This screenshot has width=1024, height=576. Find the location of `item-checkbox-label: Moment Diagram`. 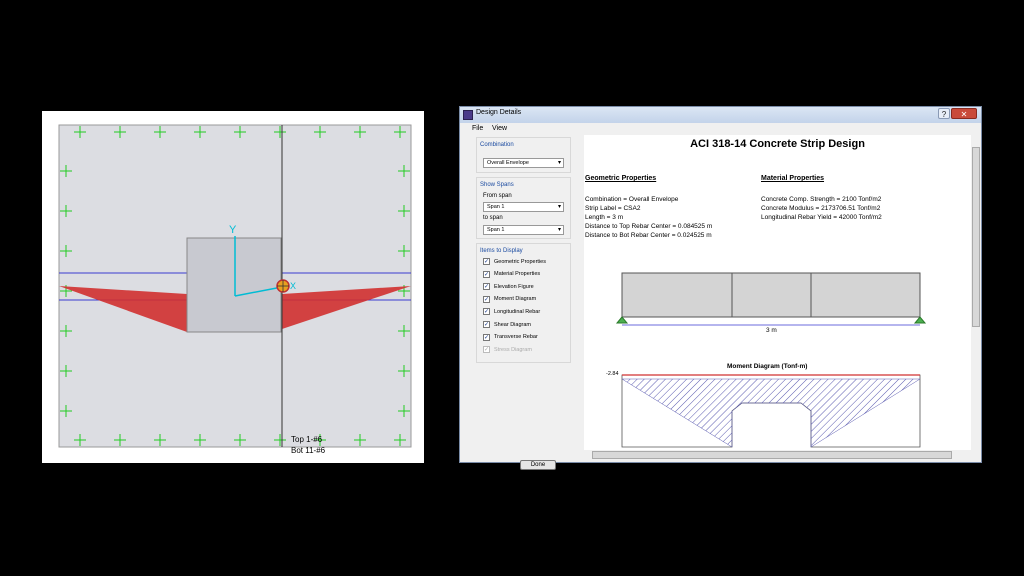

item-checkbox-label: Moment Diagram is located at coordinates (515, 299).